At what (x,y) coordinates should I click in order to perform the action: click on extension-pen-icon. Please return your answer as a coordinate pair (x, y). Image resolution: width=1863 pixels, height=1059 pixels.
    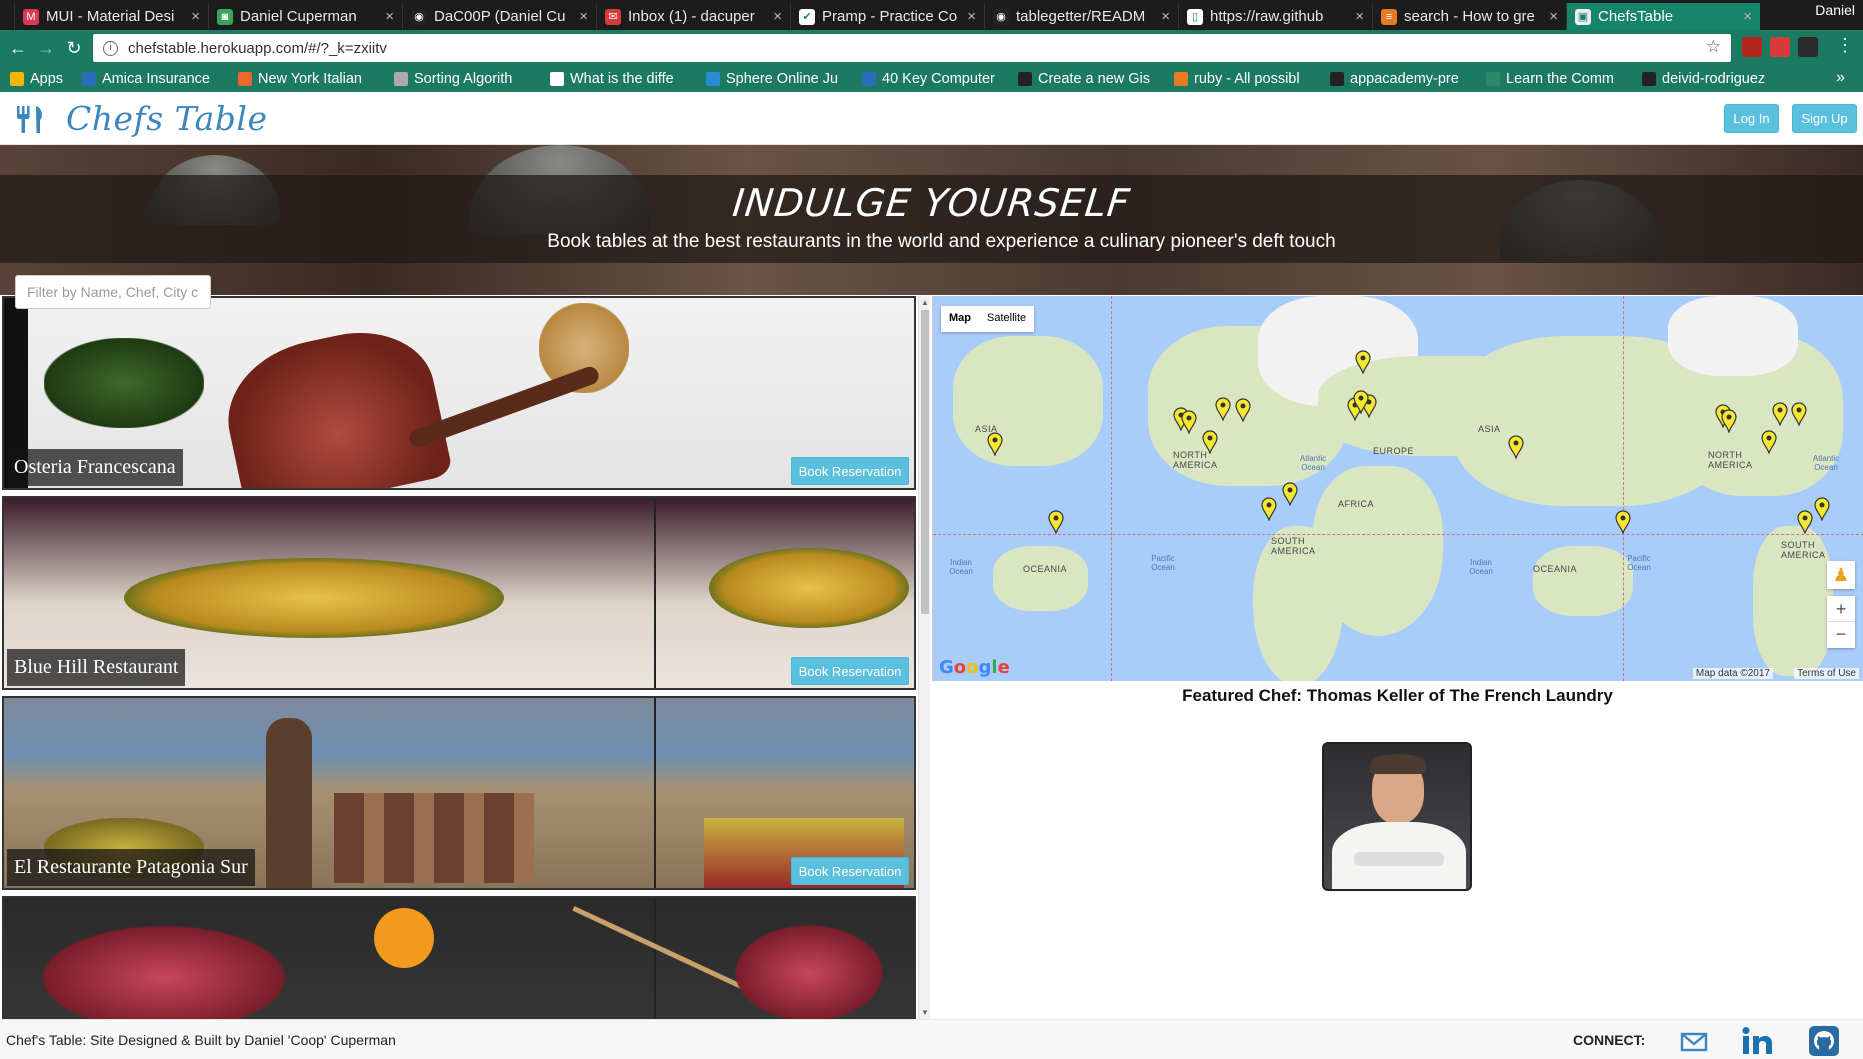
    Looking at the image, I should click on (1808, 47).